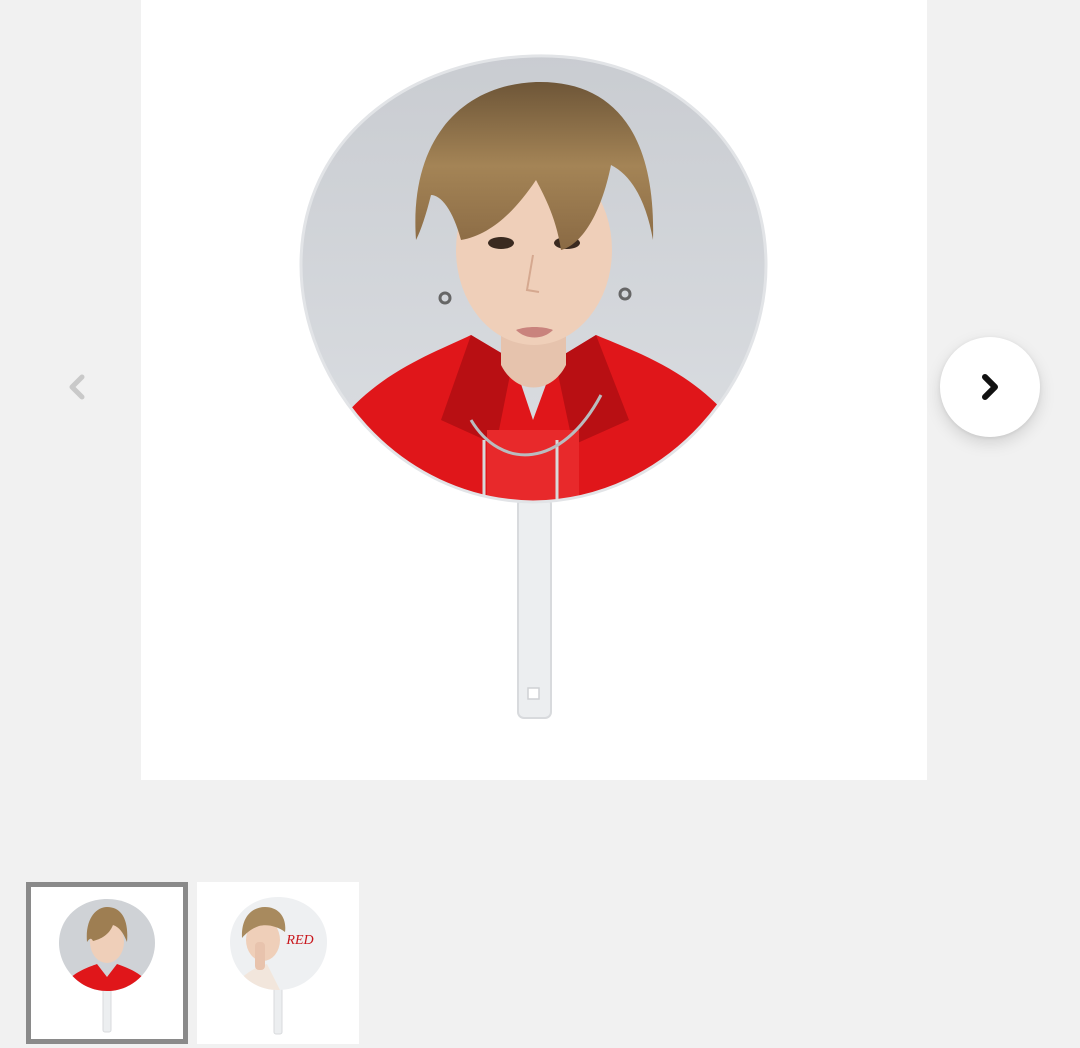  Describe the element at coordinates (299, 940) in the screenshot. I see `thumbnail-logo-text: RED` at that location.